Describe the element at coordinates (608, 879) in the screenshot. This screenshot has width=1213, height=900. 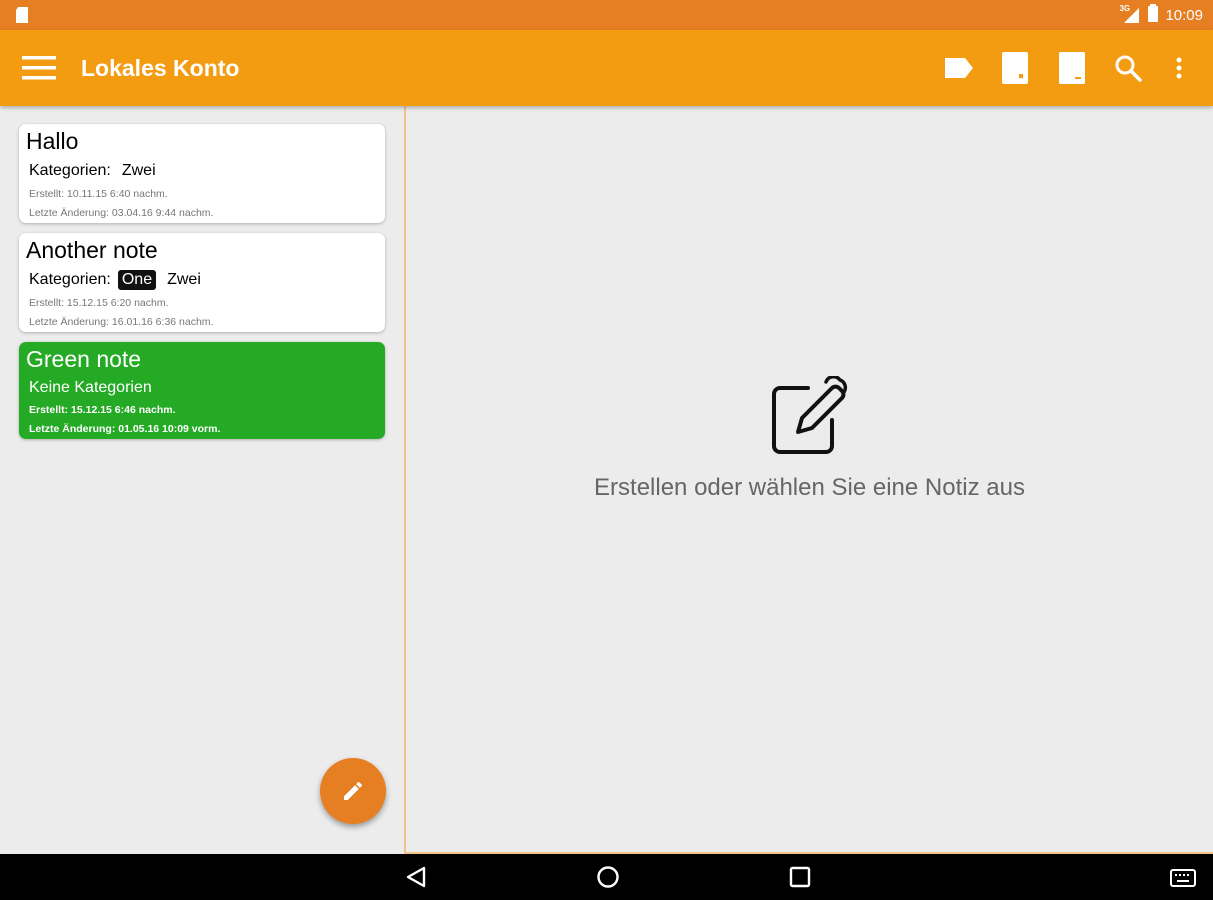
I see `home-icon` at that location.